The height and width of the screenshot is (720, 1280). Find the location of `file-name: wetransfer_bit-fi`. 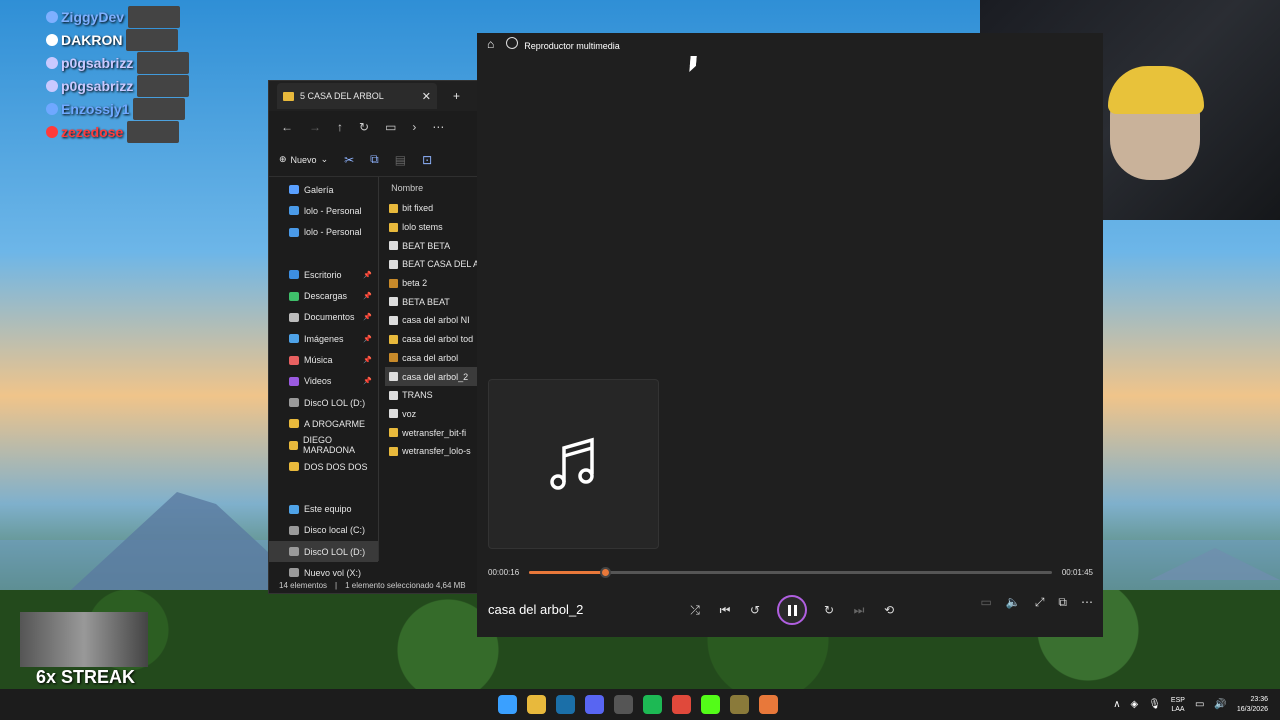

file-name: wetransfer_bit-fi is located at coordinates (434, 432).